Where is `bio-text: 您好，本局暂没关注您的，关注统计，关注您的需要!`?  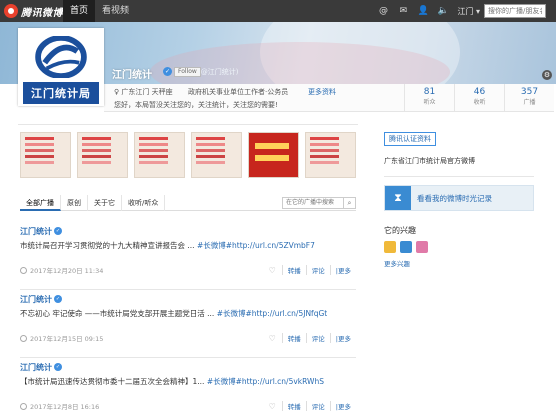 bio-text: 您好，本局暂没关注您的，关注统计，关注您的需要! is located at coordinates (196, 105).